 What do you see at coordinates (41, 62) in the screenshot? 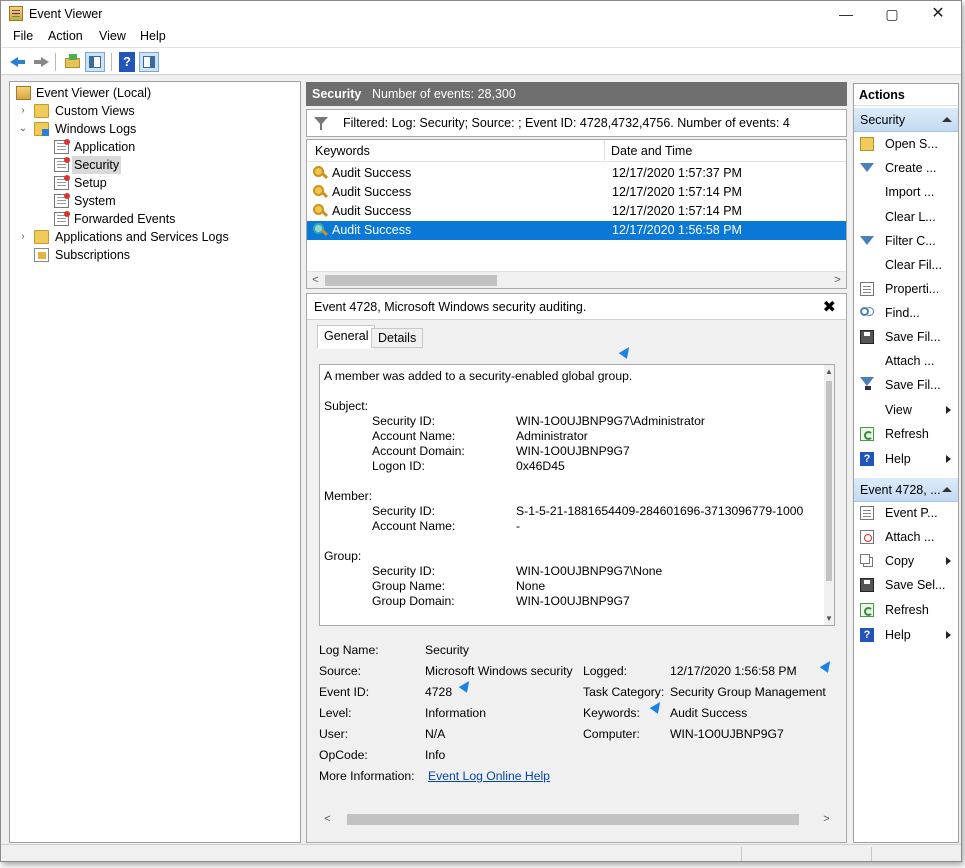
I see `forward-arrow-icon` at bounding box center [41, 62].